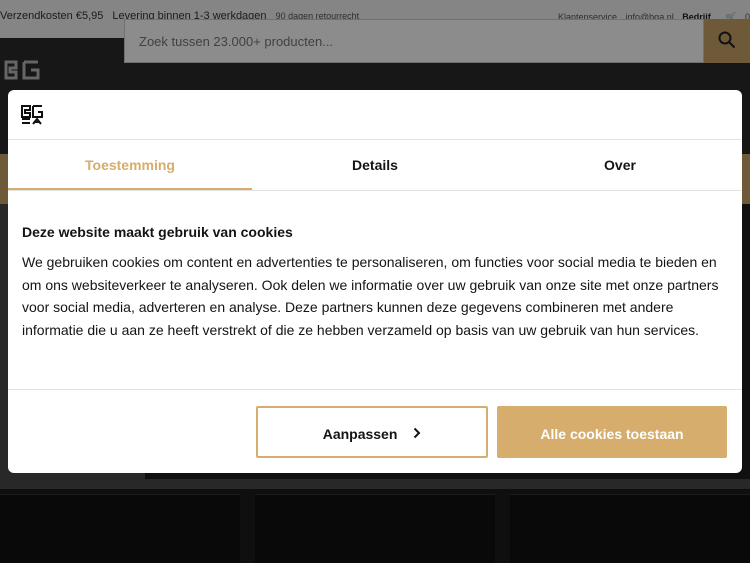 This screenshot has width=750, height=563. Describe the element at coordinates (360, 434) in the screenshot. I see `customize-label: Aanpassen` at that location.